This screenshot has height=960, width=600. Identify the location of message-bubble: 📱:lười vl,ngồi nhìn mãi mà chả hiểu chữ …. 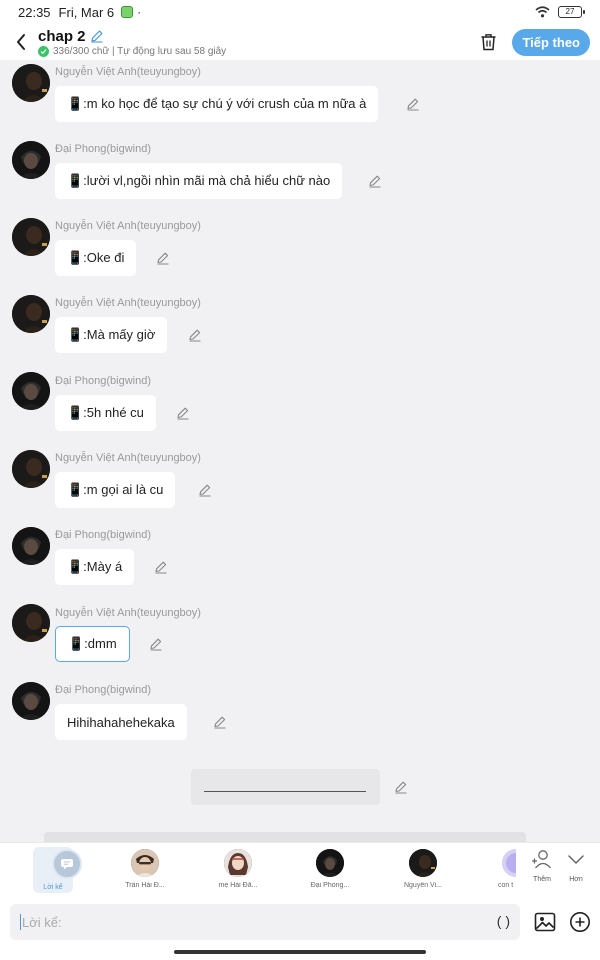
(199, 181).